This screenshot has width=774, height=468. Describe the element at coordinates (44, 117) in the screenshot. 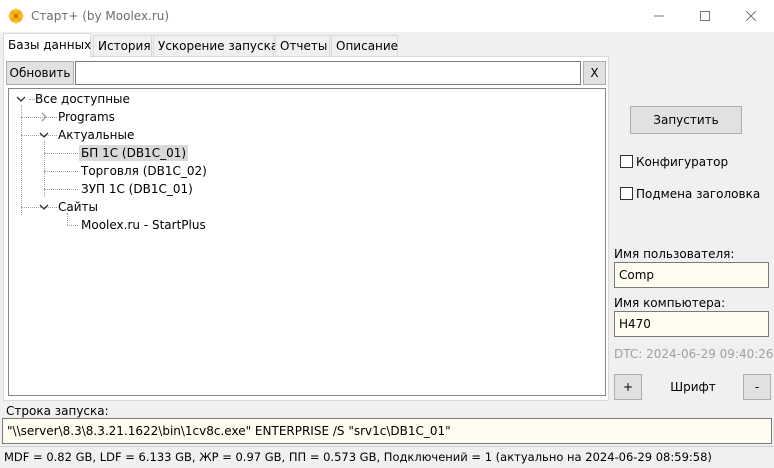

I see `chevron-right-icon` at that location.